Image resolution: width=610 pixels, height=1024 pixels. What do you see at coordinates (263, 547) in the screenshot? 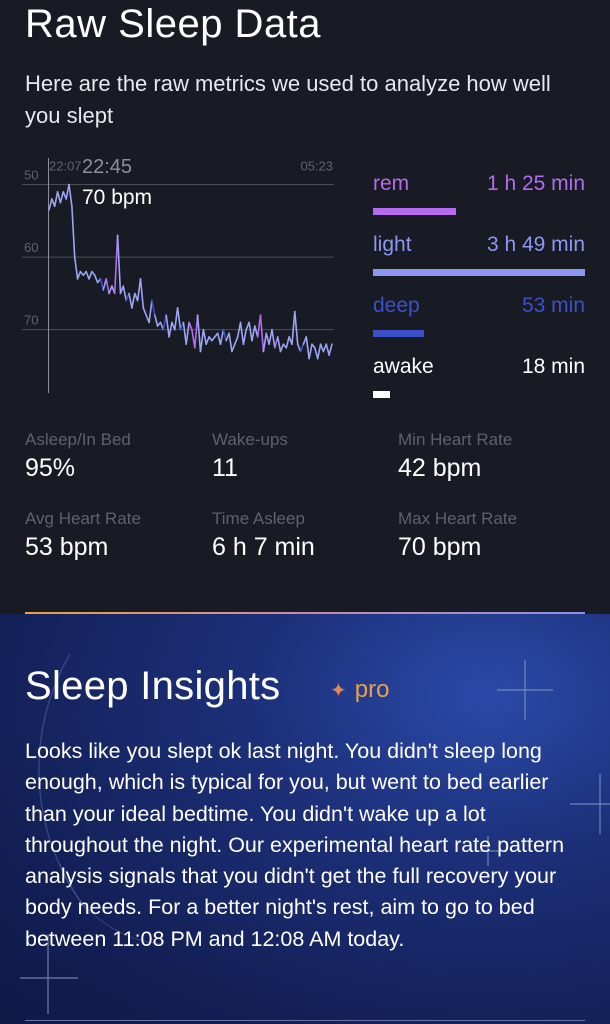
I see `stat-value: 6 h 7 min` at bounding box center [263, 547].